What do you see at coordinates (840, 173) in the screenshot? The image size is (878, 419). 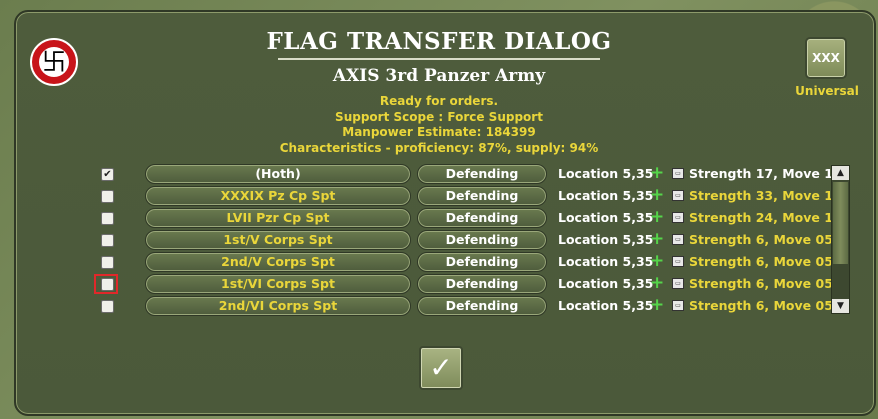 I see `scroll-up-icon: ▲` at bounding box center [840, 173].